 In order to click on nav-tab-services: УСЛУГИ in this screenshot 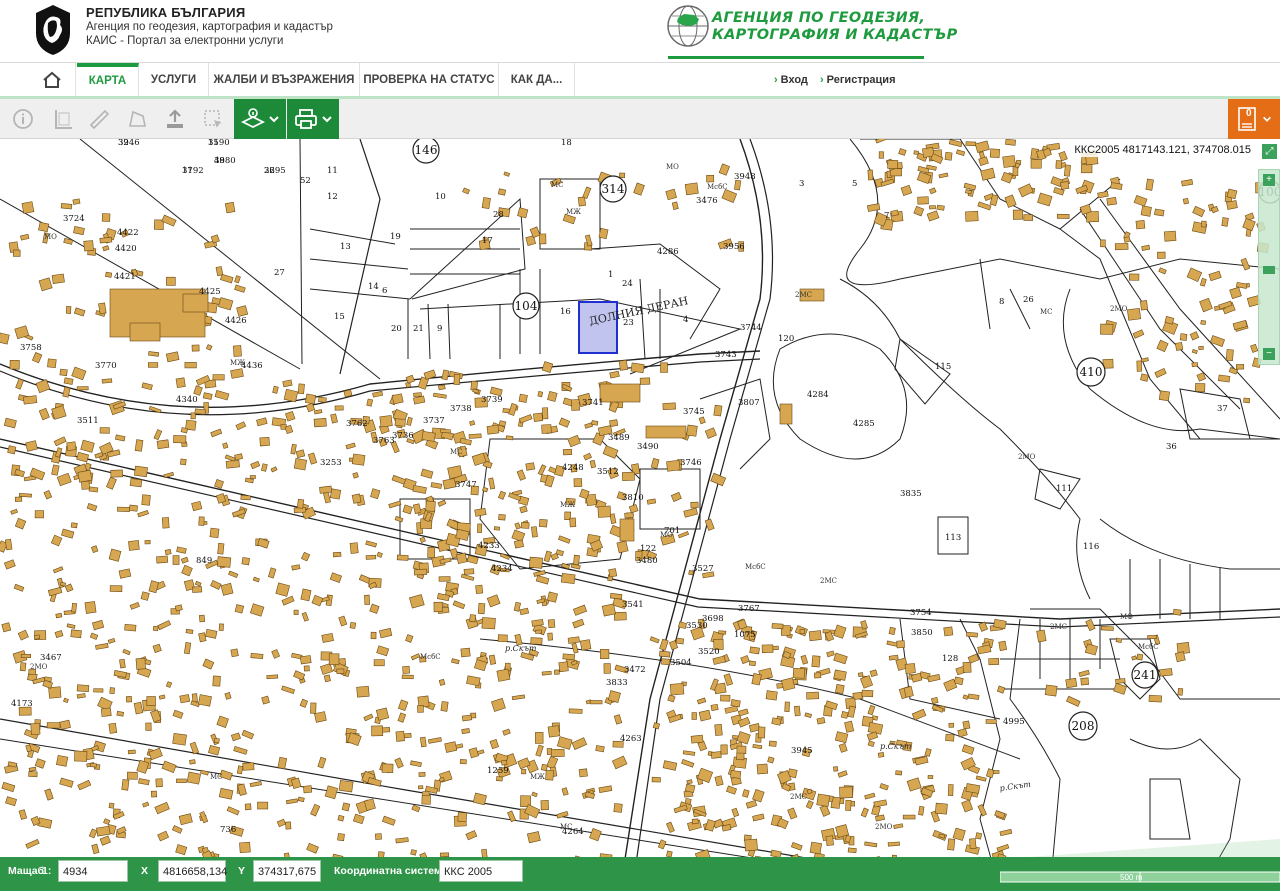, I will do `click(174, 80)`.